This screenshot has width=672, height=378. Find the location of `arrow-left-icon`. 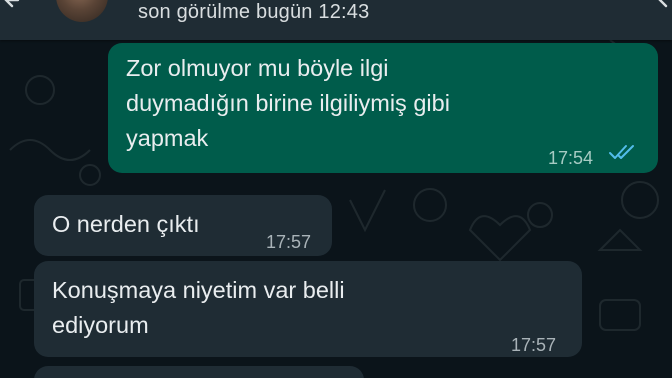

arrow-left-icon is located at coordinates (12, 5).